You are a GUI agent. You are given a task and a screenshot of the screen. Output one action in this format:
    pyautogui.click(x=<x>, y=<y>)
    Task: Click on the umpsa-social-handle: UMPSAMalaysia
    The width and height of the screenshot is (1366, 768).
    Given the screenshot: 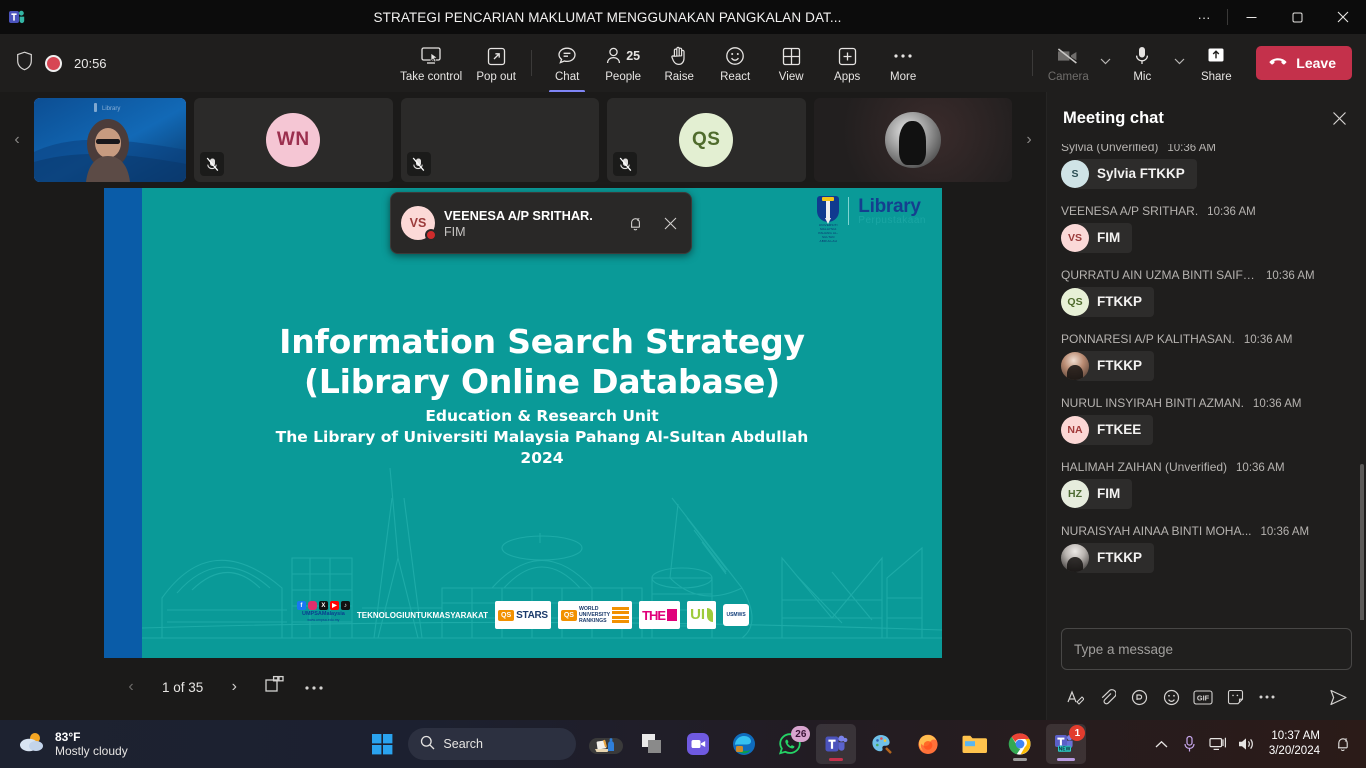 What is the action you would take?
    pyautogui.click(x=323, y=614)
    